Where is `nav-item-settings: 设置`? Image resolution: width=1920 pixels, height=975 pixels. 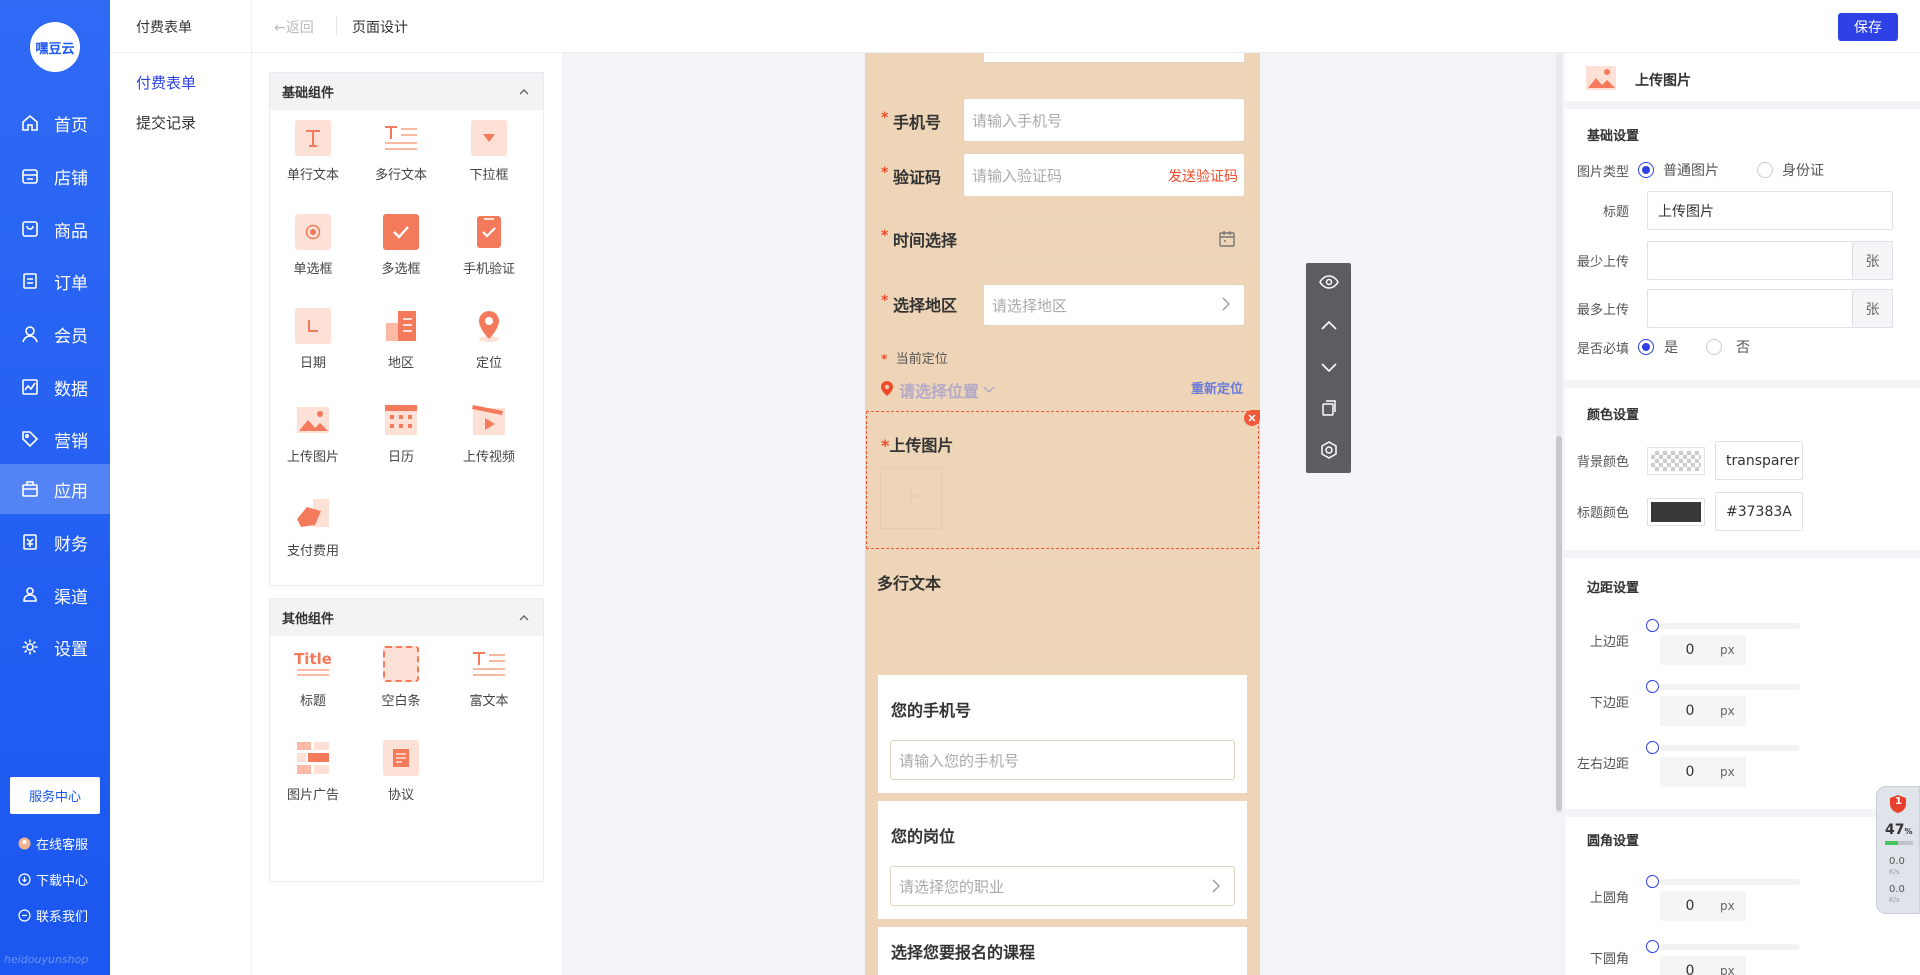
nav-item-settings: 设置 is located at coordinates (55, 647).